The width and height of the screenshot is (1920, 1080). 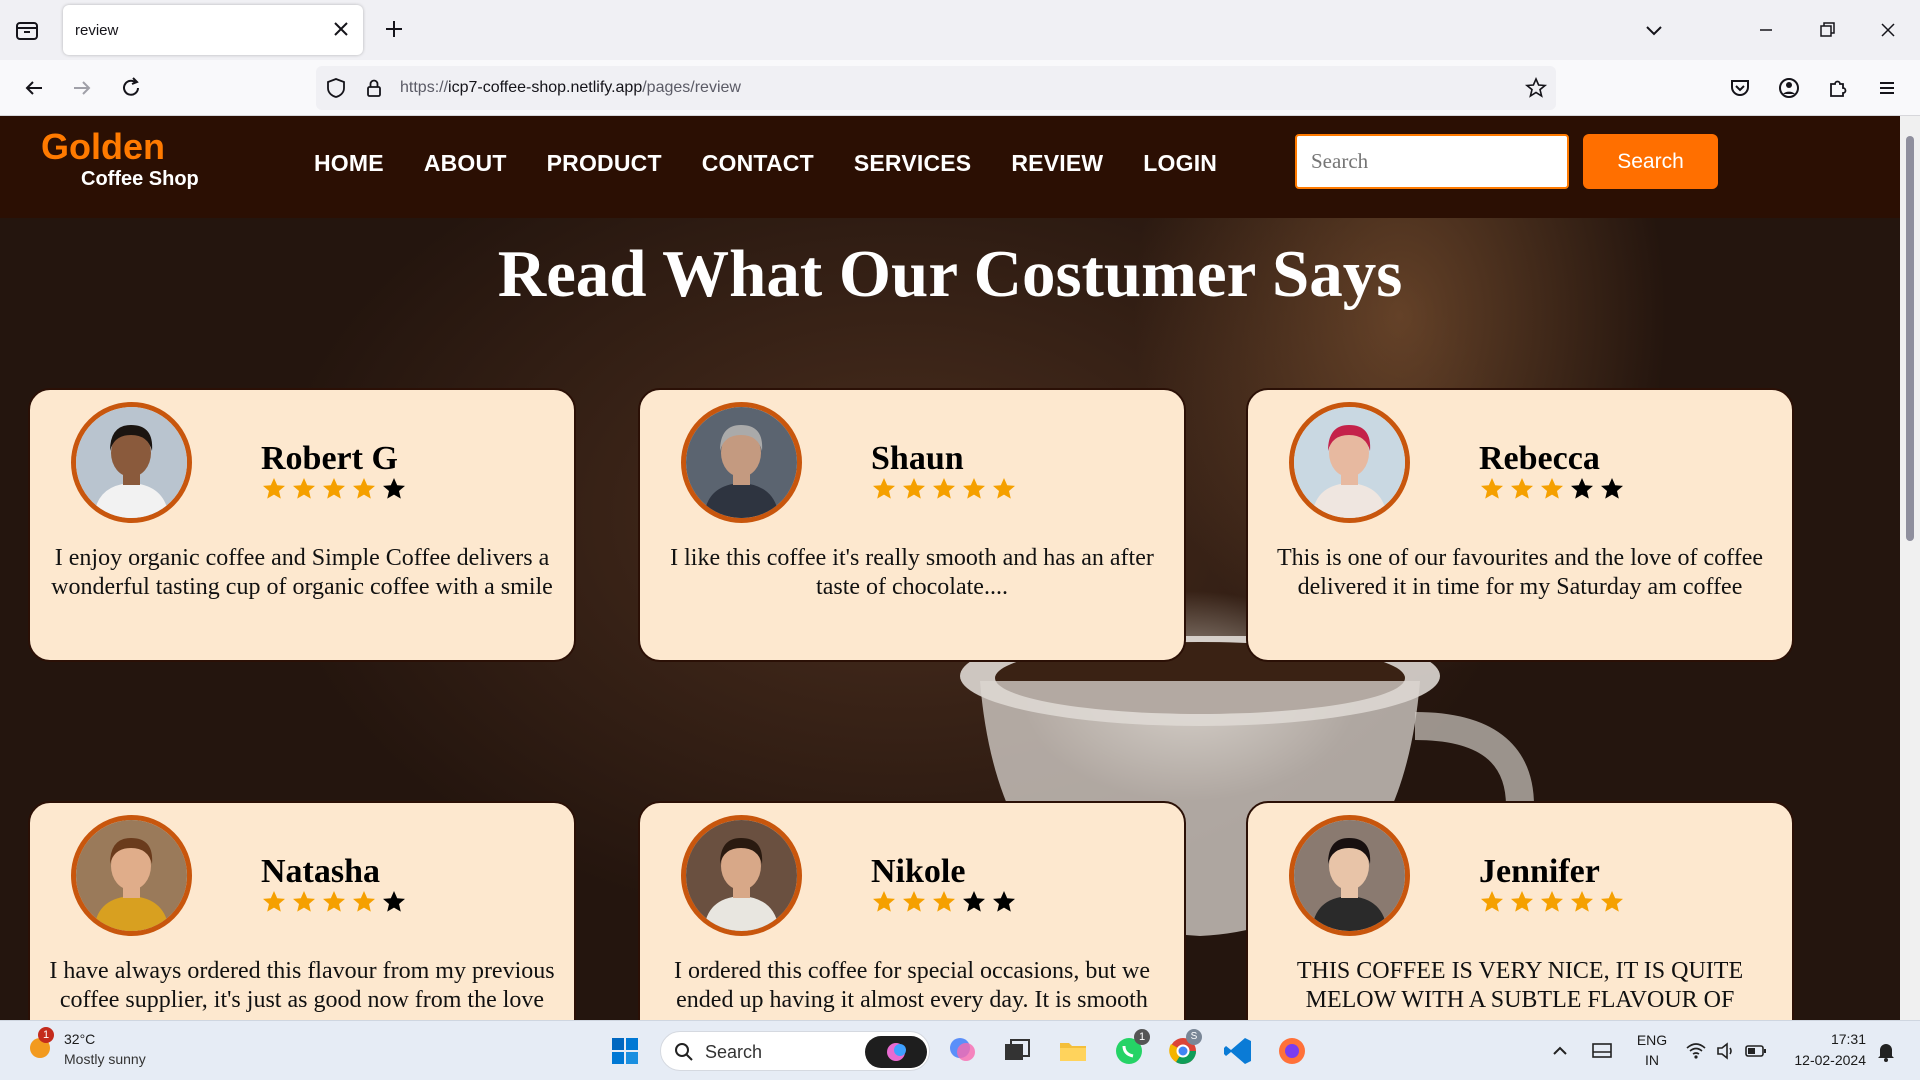 What do you see at coordinates (1560, 1051) in the screenshot?
I see `chevron-up-icon` at bounding box center [1560, 1051].